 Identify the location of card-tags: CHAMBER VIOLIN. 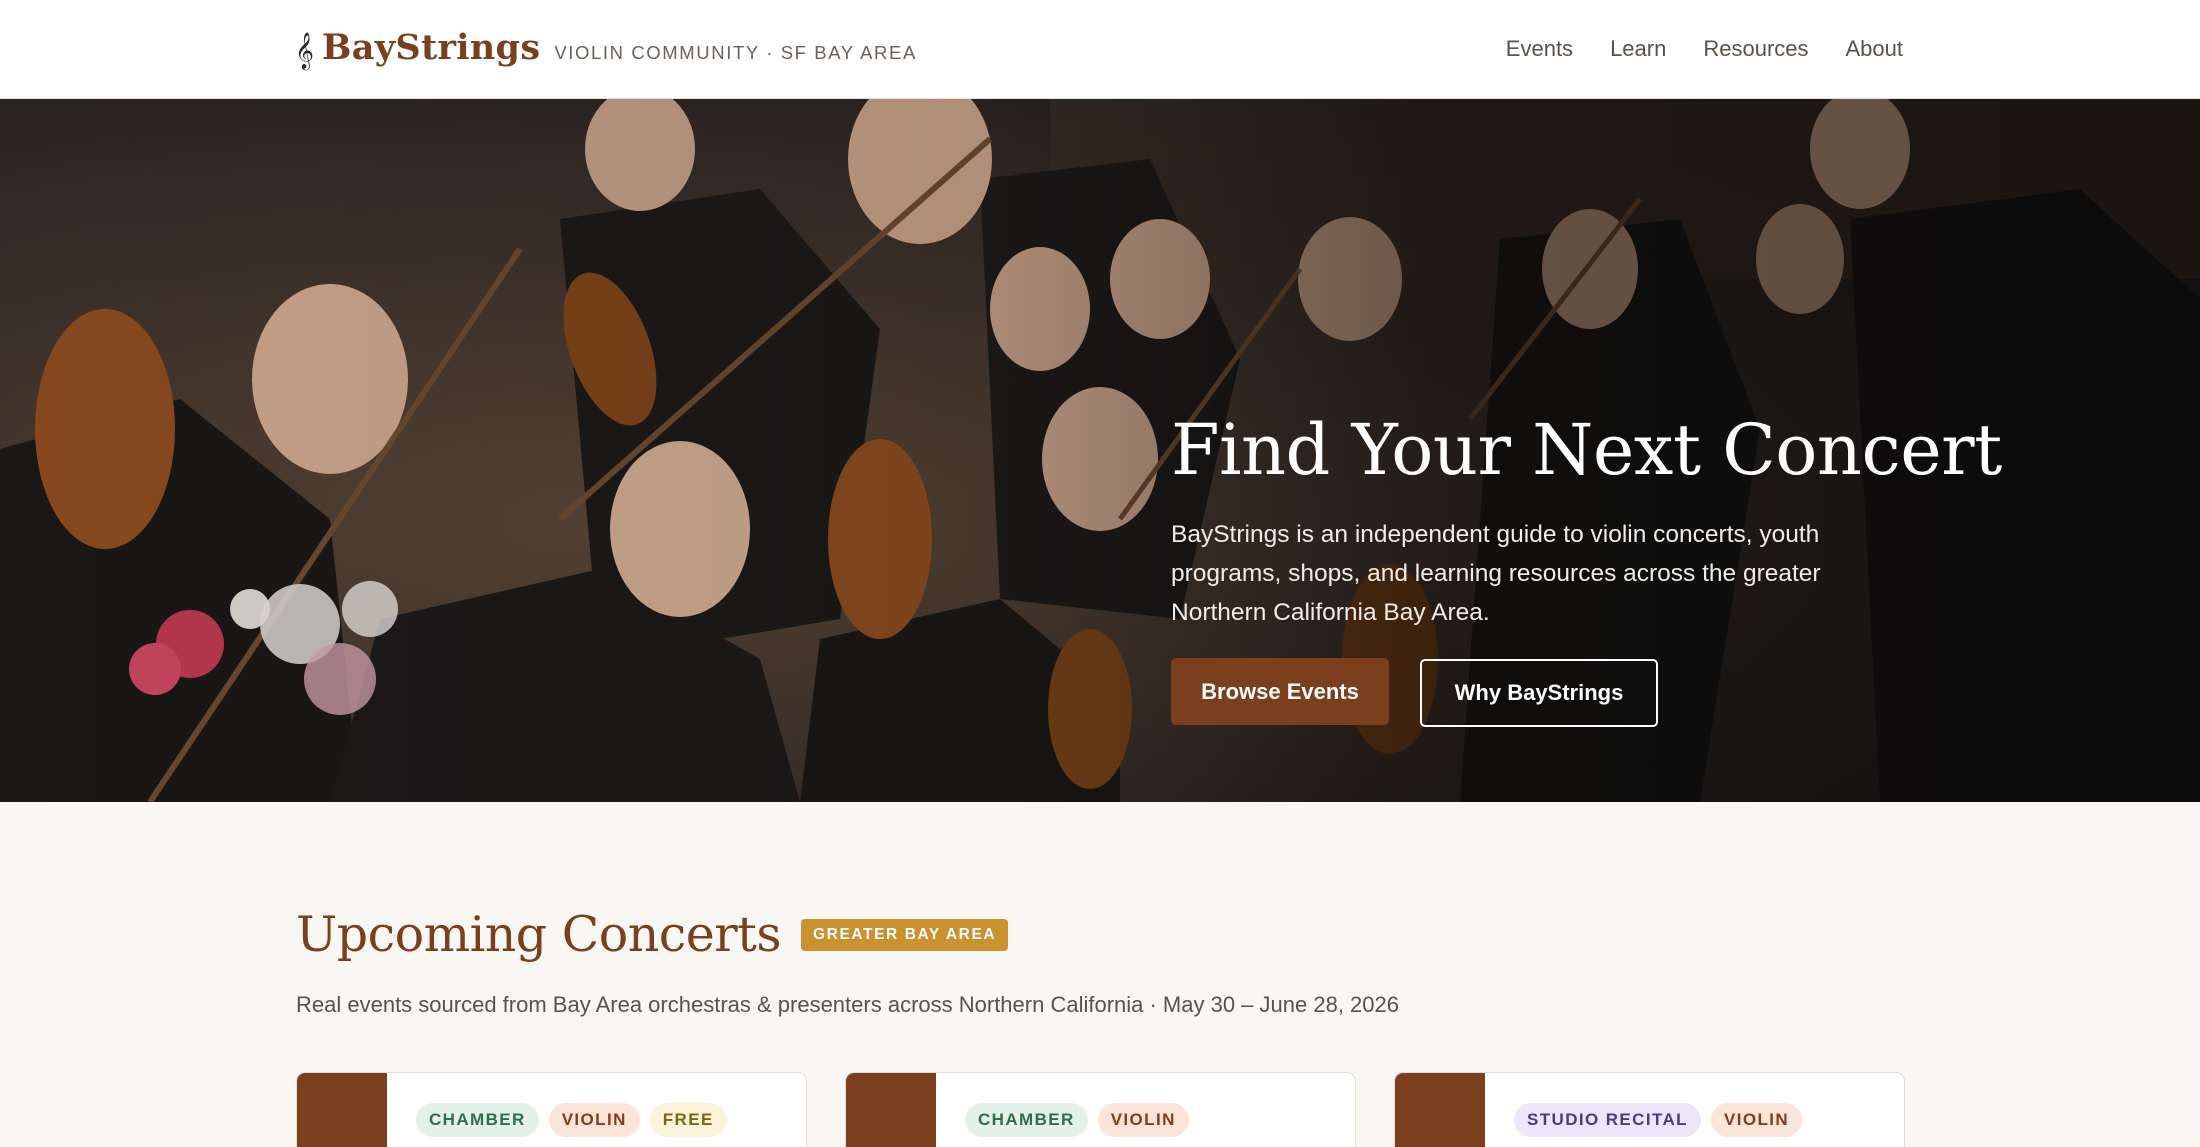
(1077, 1120).